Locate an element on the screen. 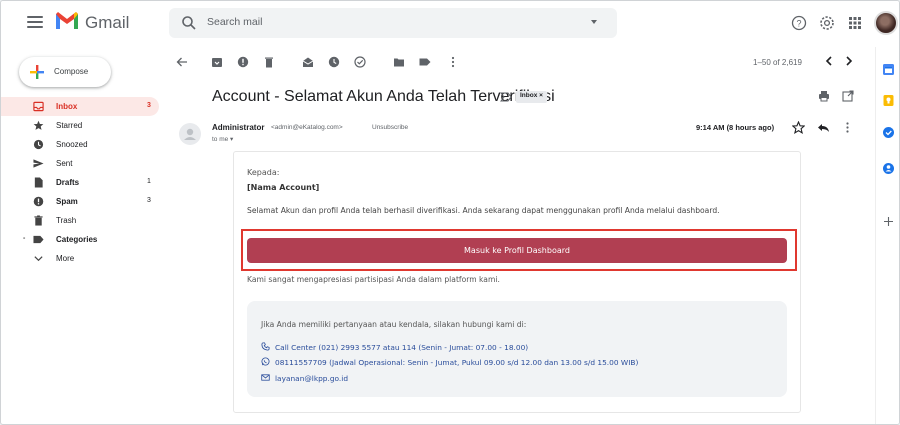 This screenshot has width=900, height=425. gmail-logo-icon is located at coordinates (67, 20).